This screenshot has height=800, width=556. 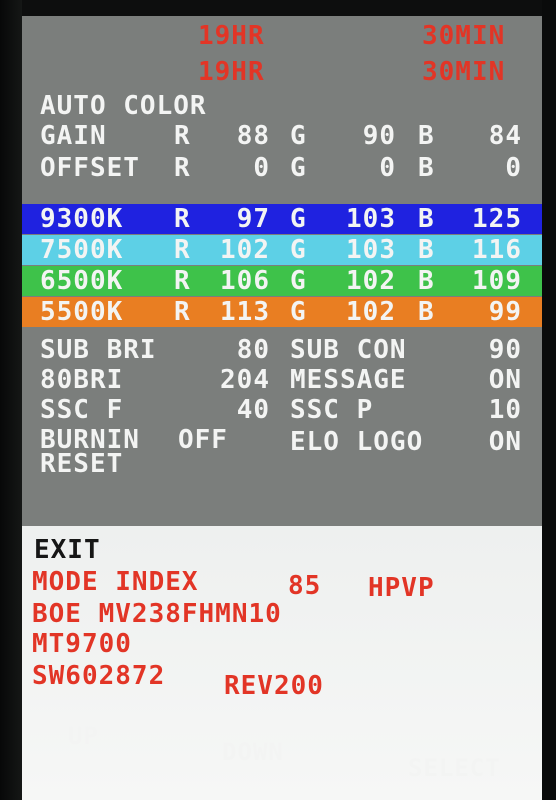 I want to click on timer2-minutes: 30MIN, so click(x=464, y=72).